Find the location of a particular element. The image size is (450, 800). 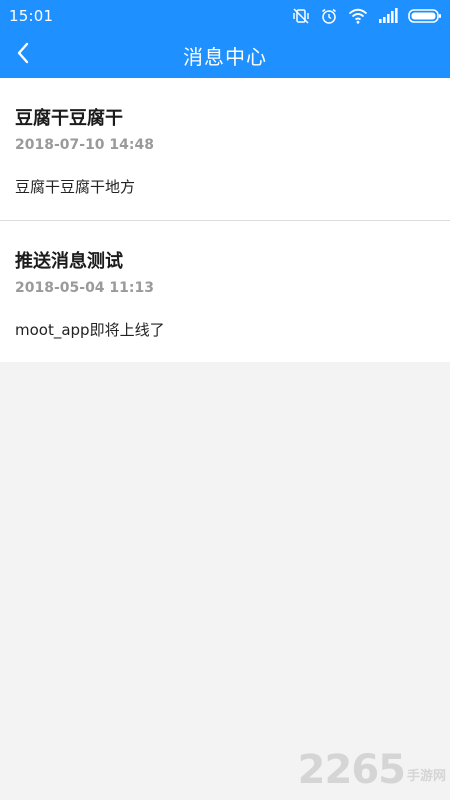

page-title: 消息中心 is located at coordinates (225, 57).